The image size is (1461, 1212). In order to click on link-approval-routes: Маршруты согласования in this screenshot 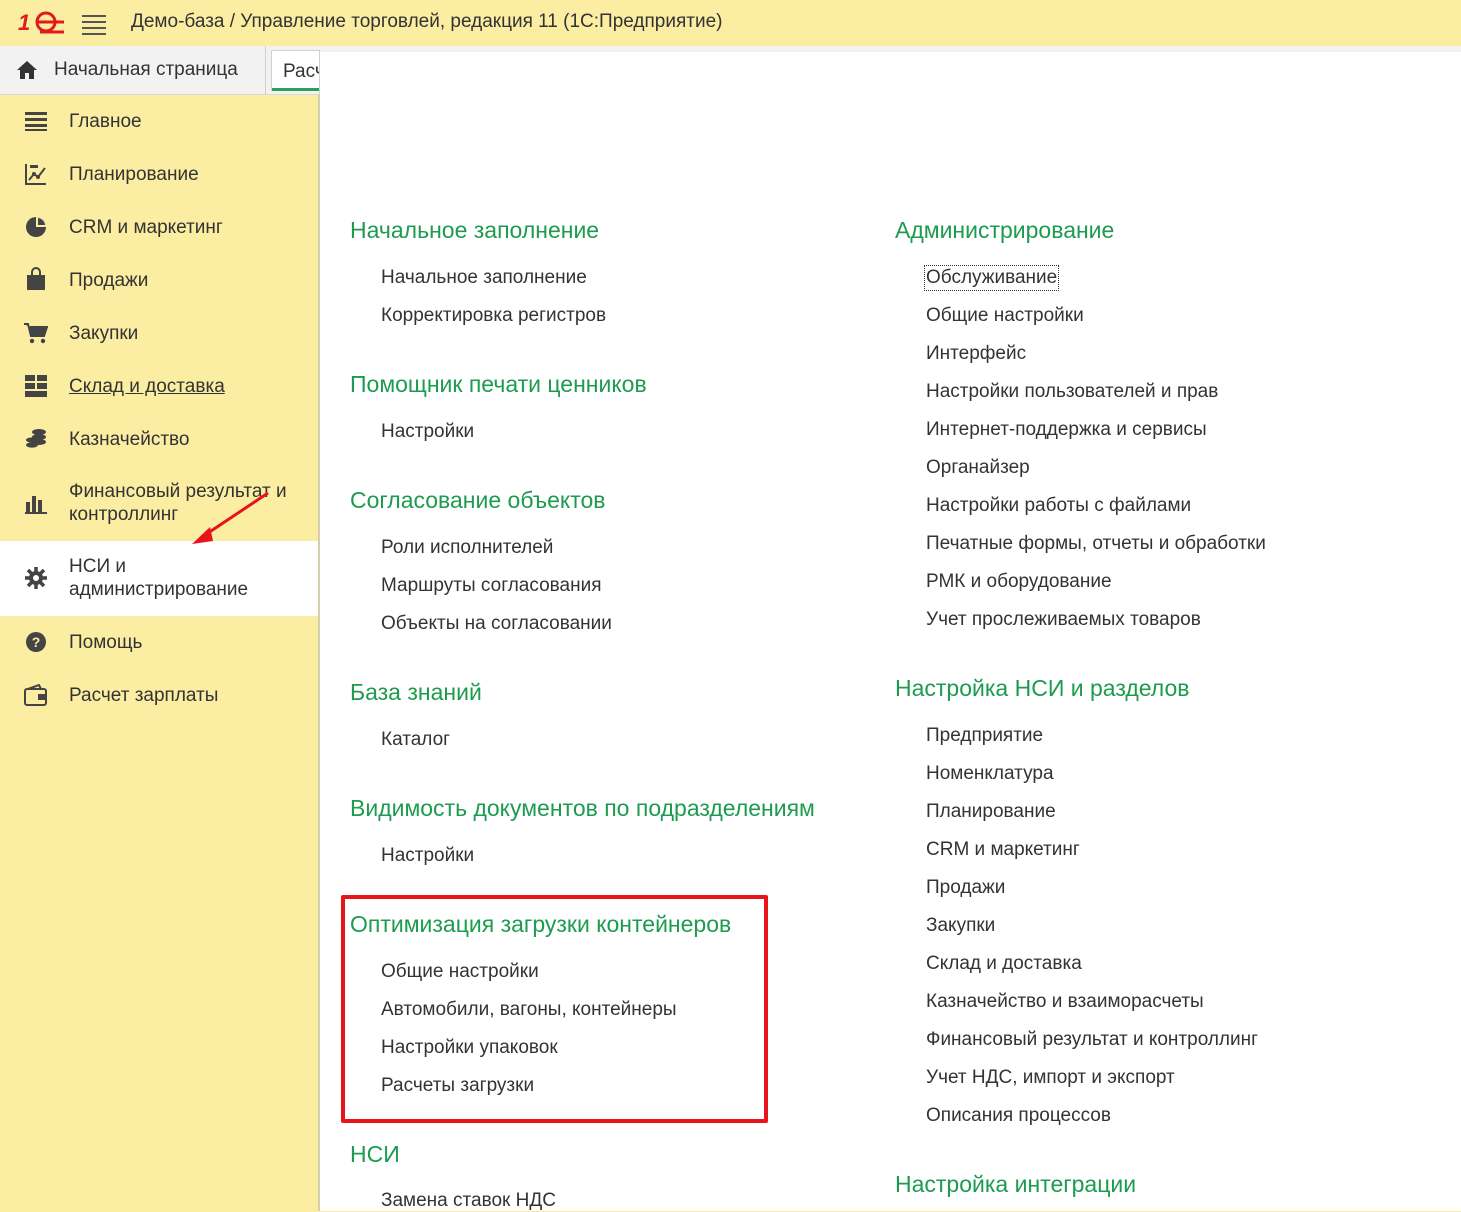, I will do `click(491, 586)`.